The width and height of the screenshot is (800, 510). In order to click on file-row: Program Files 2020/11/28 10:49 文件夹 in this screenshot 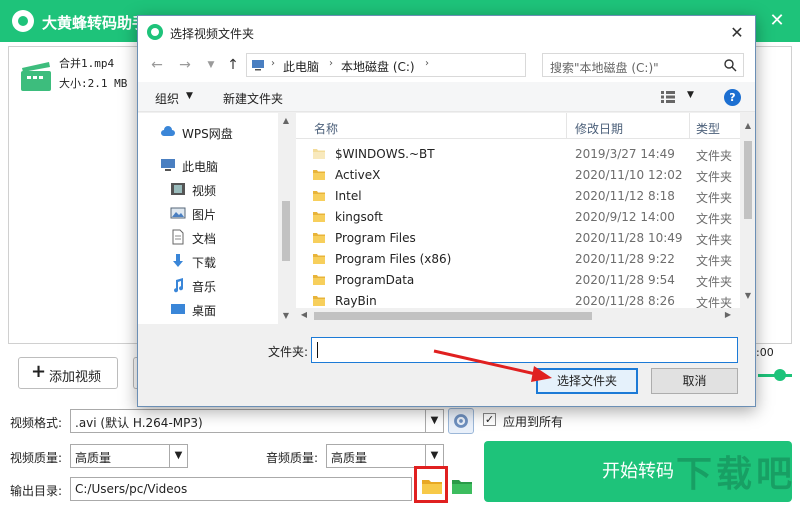, I will do `click(518, 238)`.